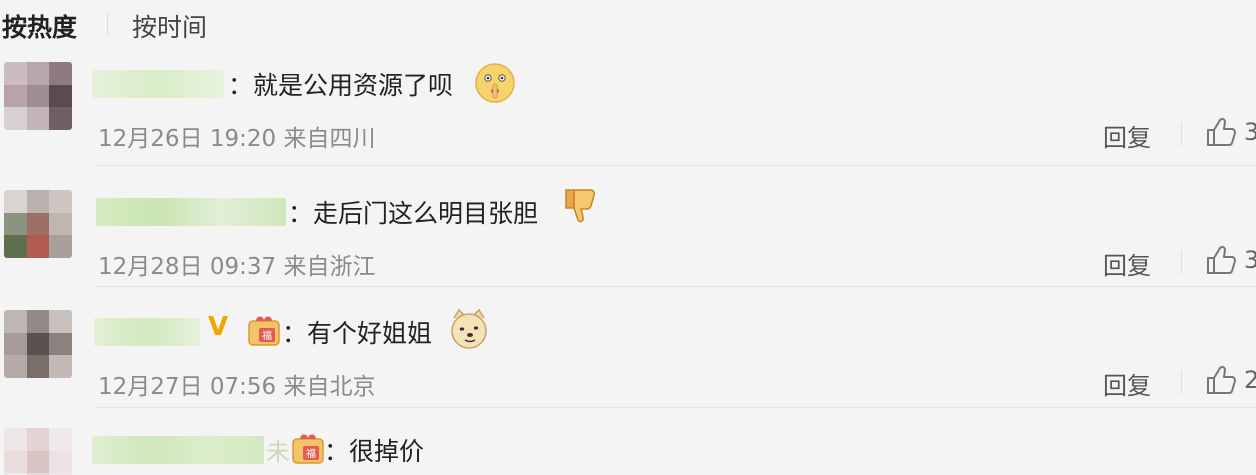  I want to click on comment-meta: 12月28日 09:37 来自浙江, so click(237, 267).